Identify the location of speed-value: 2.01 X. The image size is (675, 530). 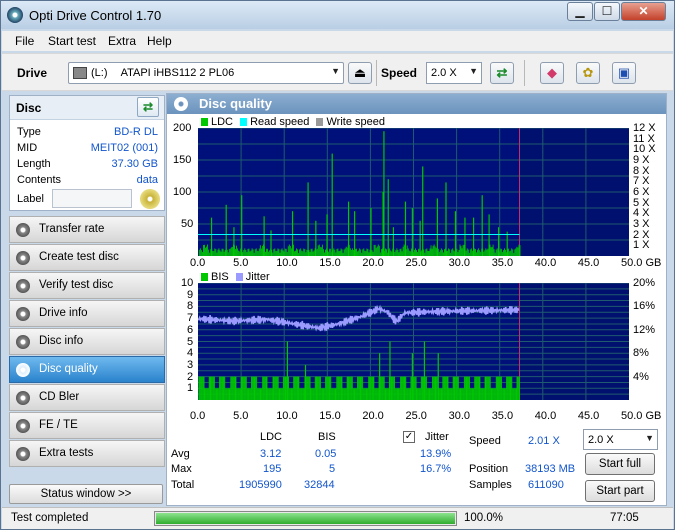
(544, 441).